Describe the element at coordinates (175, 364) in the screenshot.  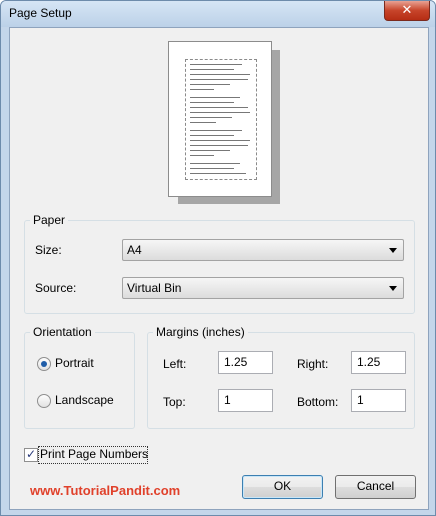
I see `left-margin-label: Left:` at that location.